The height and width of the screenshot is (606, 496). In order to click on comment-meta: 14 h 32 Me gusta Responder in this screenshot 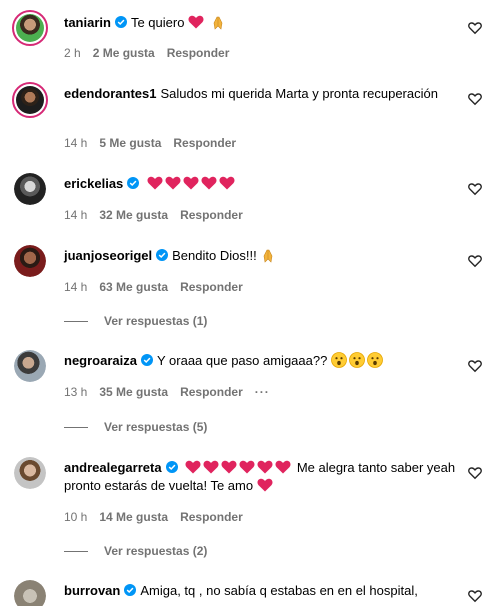, I will do `click(159, 215)`.